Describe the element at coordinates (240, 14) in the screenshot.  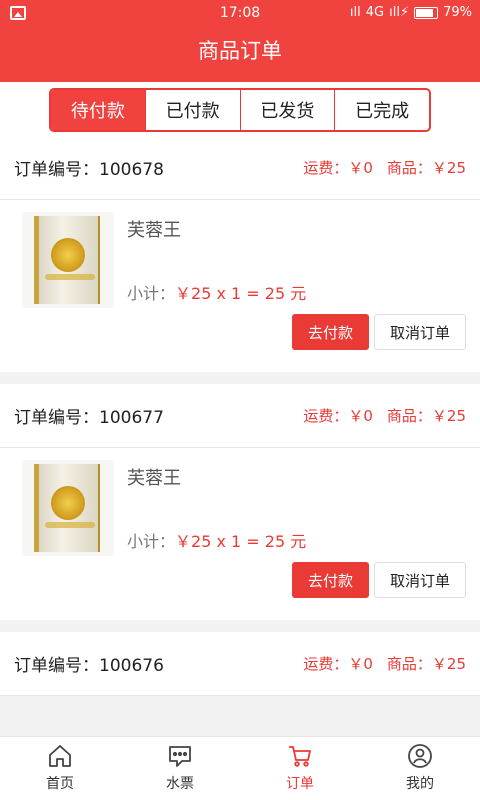
I see `status-bar: 17:08 ıll 4G ıll⚡ 79%` at that location.